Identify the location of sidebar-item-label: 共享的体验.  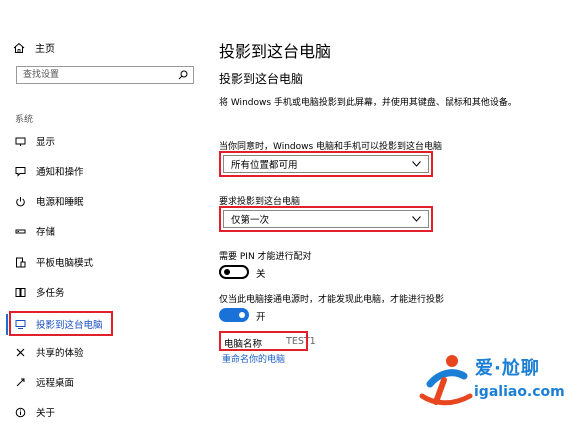
(60, 353).